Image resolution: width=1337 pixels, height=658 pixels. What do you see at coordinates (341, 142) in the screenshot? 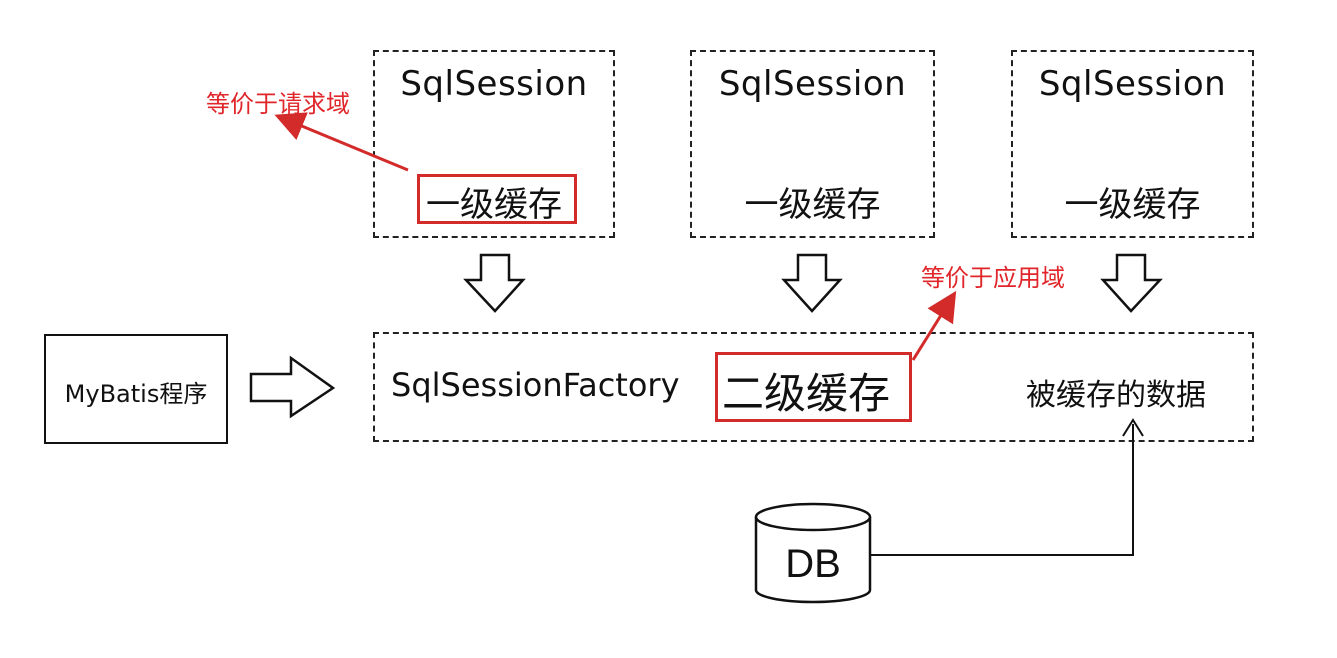
I see `request-scope-arrow` at bounding box center [341, 142].